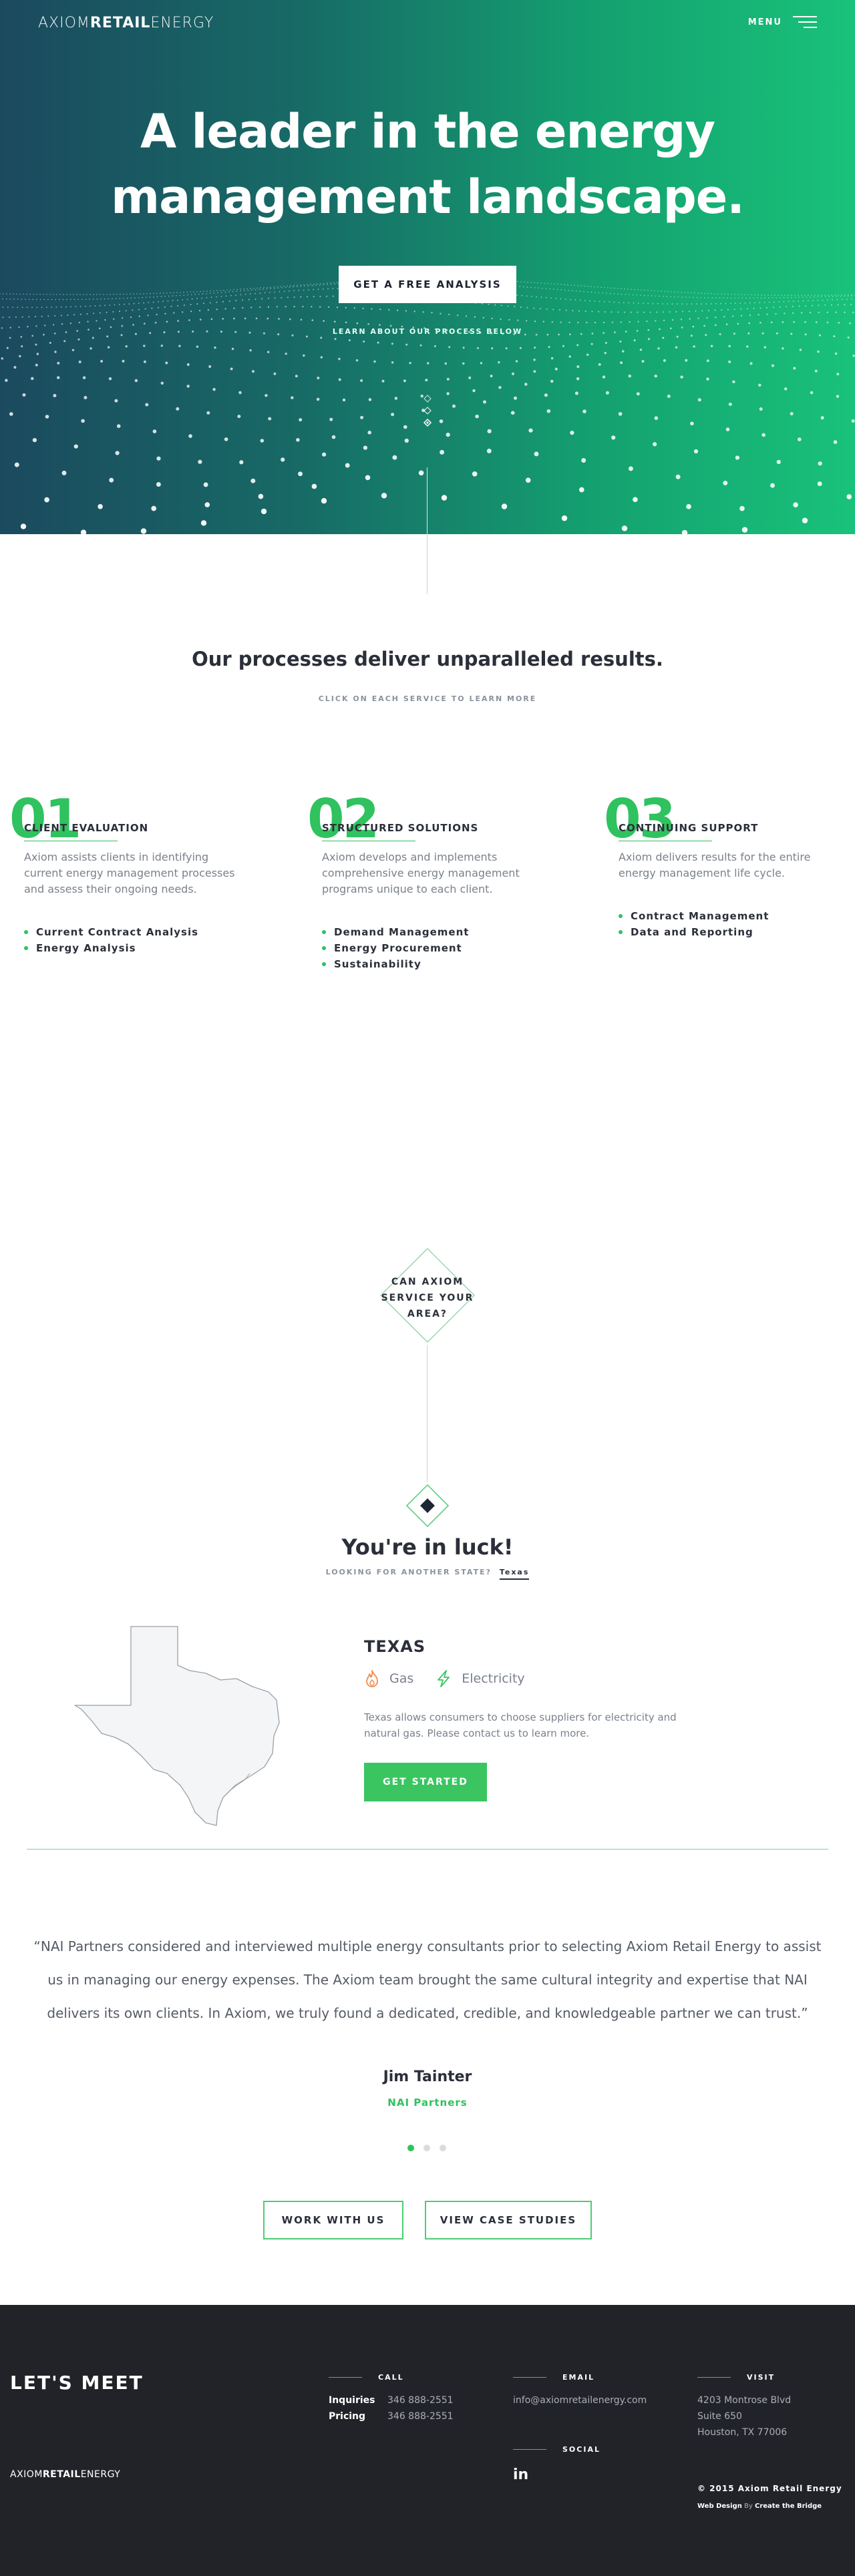  I want to click on processes-subtitle: CLICK ON EACH SERVICE TO LEARN MORE, so click(427, 698).